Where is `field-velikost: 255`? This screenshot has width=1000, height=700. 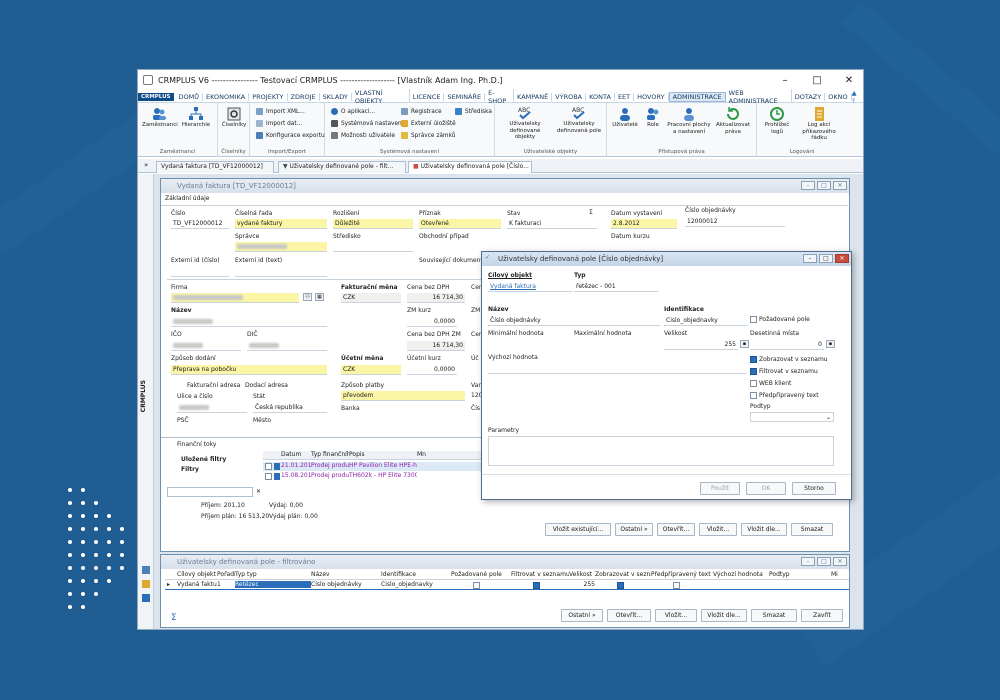 field-velikost: 255 is located at coordinates (701, 345).